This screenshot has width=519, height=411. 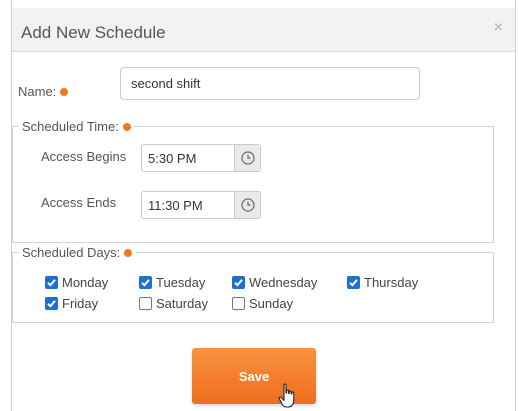 I want to click on access-begins-input: 5:30 PM, so click(x=201, y=158).